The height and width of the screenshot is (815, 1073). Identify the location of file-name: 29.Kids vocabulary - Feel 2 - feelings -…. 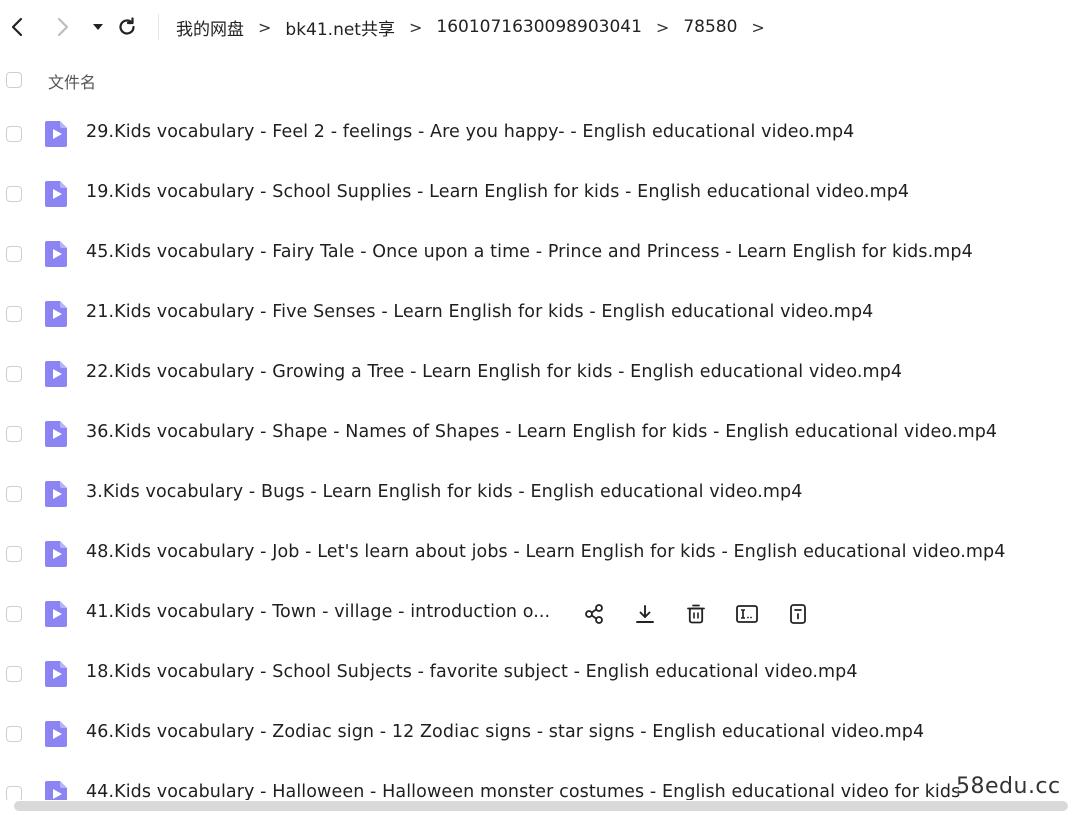
(470, 132).